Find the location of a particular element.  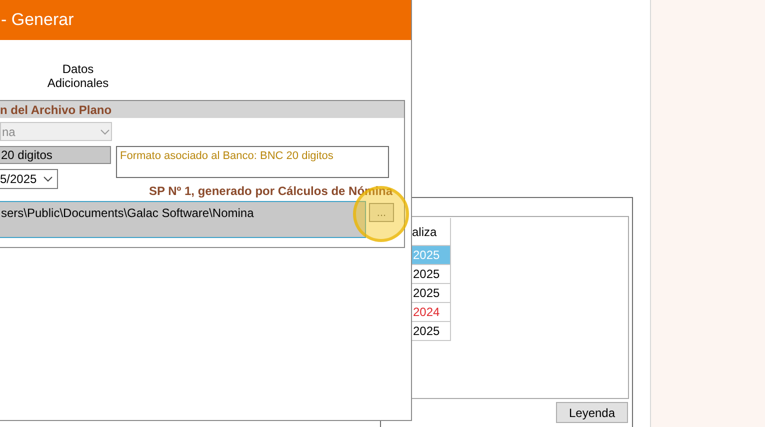

source-note: SP Nº 1, generado por Cálculos de Nómina is located at coordinates (271, 191).